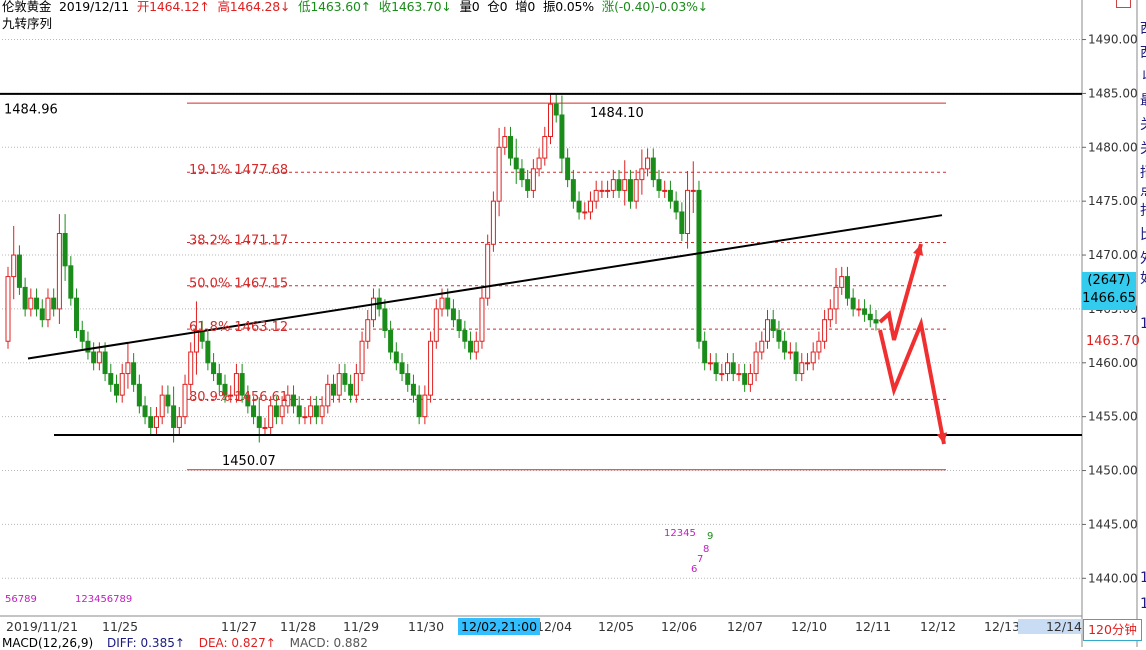  Describe the element at coordinates (1113, 341) in the screenshot. I see `last-price-label: 1463.70` at that location.